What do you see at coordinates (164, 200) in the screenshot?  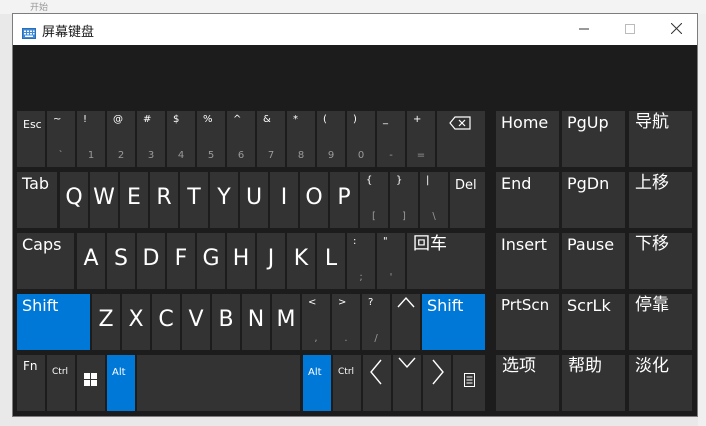 I see `key-r: R` at bounding box center [164, 200].